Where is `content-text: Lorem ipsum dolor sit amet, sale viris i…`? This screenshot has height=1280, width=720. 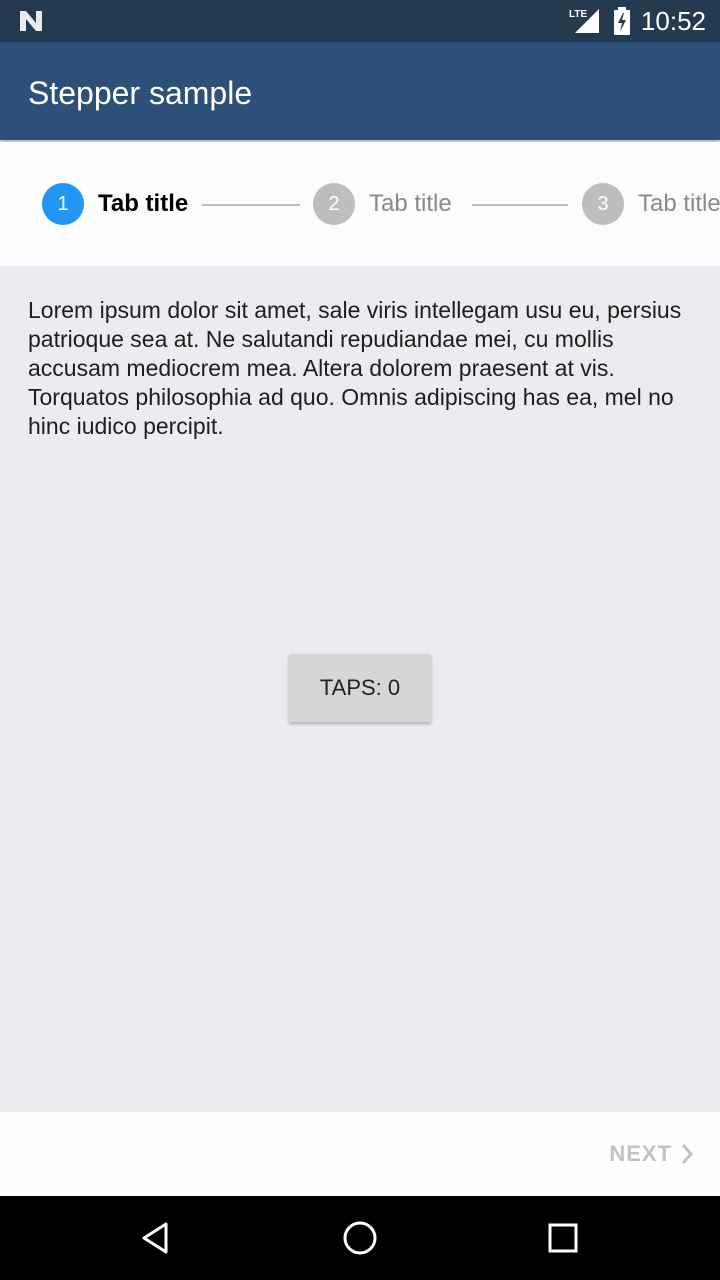
content-text: Lorem ipsum dolor sit amet, sale viris i… is located at coordinates (355, 368).